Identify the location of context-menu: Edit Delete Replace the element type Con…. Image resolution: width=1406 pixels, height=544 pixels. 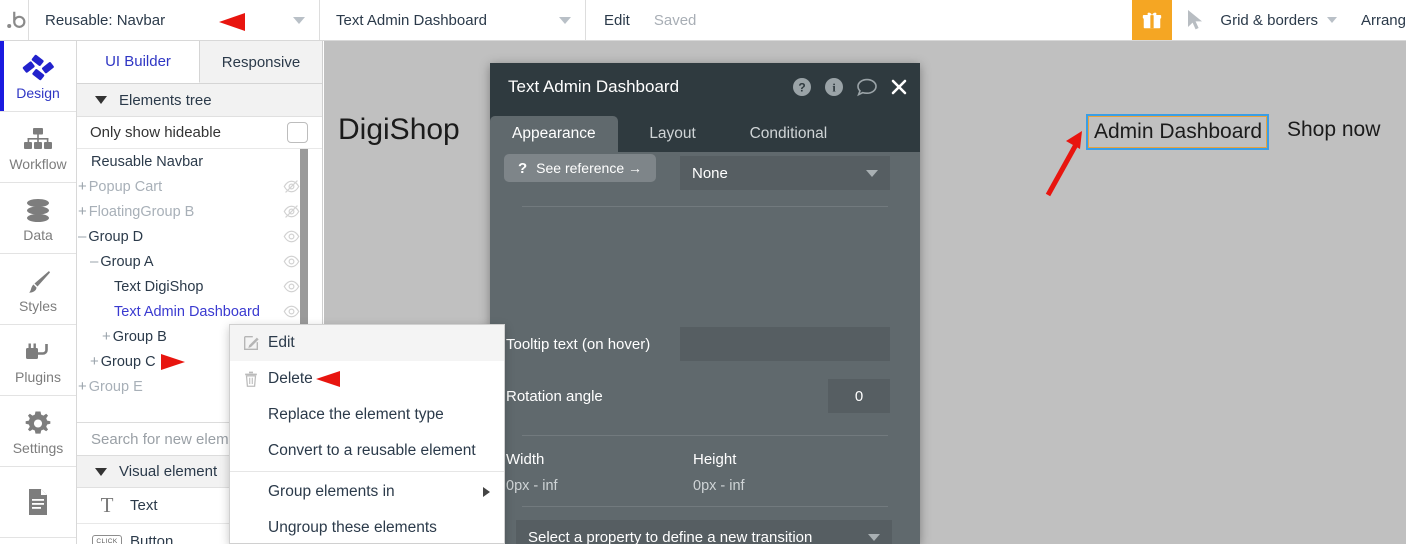
(367, 434).